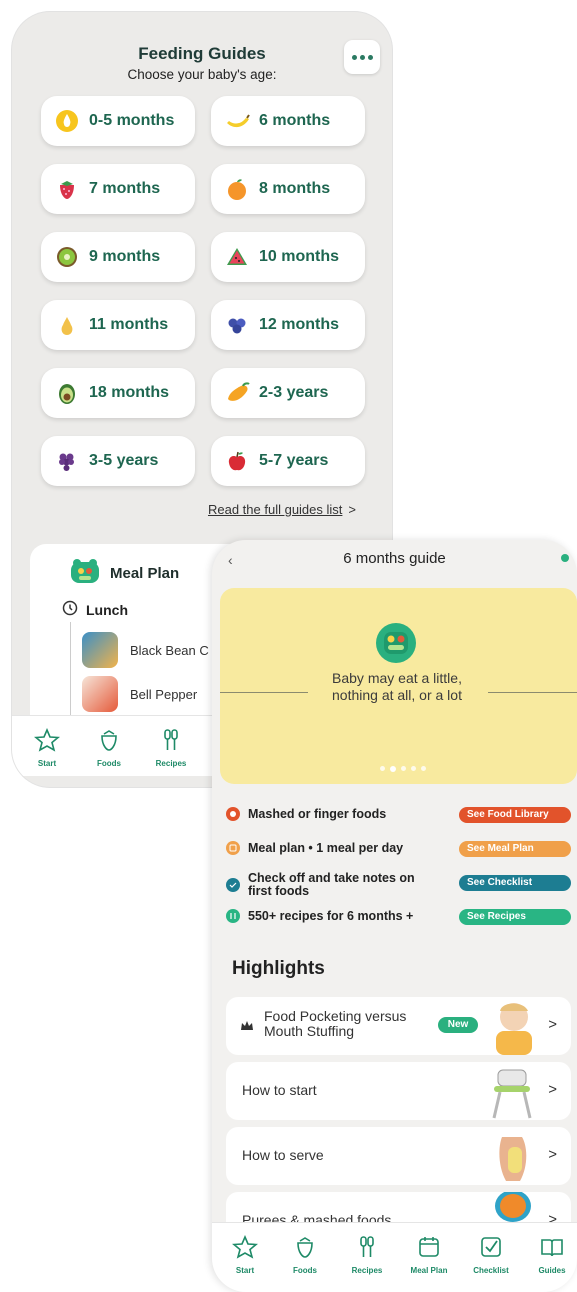  I want to click on see-food-library-button: See Food Library, so click(515, 815).